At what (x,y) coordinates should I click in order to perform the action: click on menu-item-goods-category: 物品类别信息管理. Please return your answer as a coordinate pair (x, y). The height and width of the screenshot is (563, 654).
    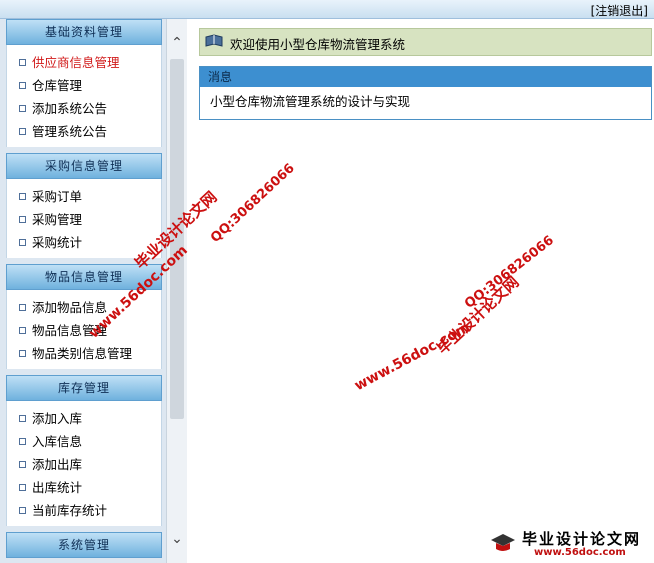
    Looking at the image, I should click on (84, 353).